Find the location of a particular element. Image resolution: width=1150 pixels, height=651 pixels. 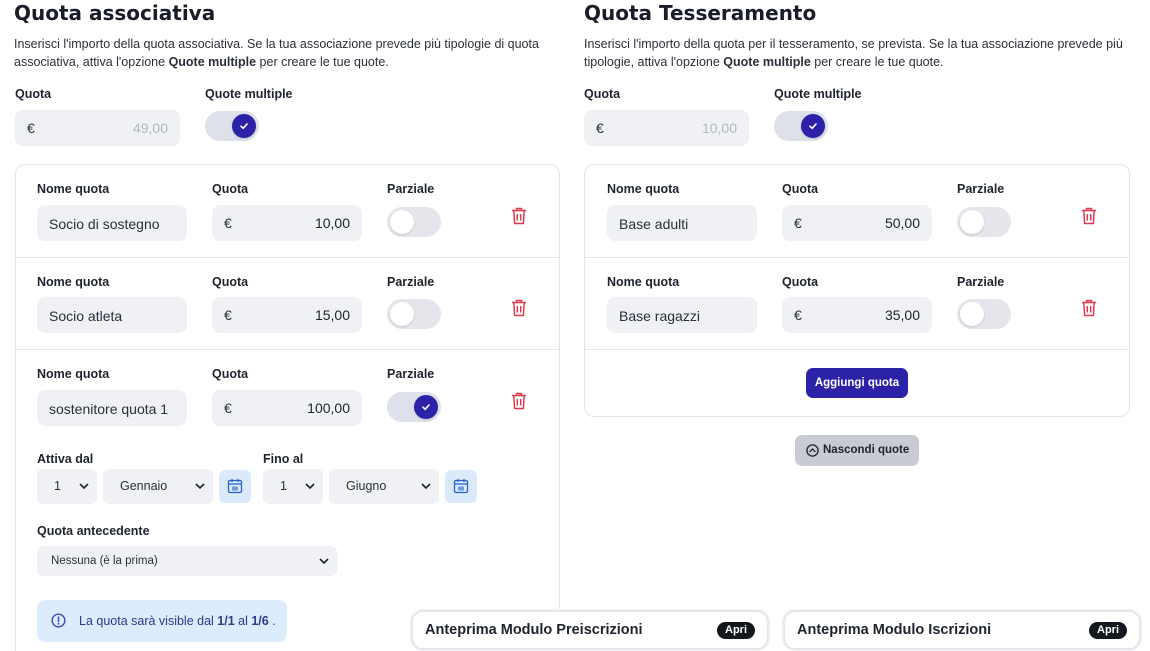

visibility-info-text: La quota sarà visible dal 1/1 al 1/6 . is located at coordinates (177, 621).